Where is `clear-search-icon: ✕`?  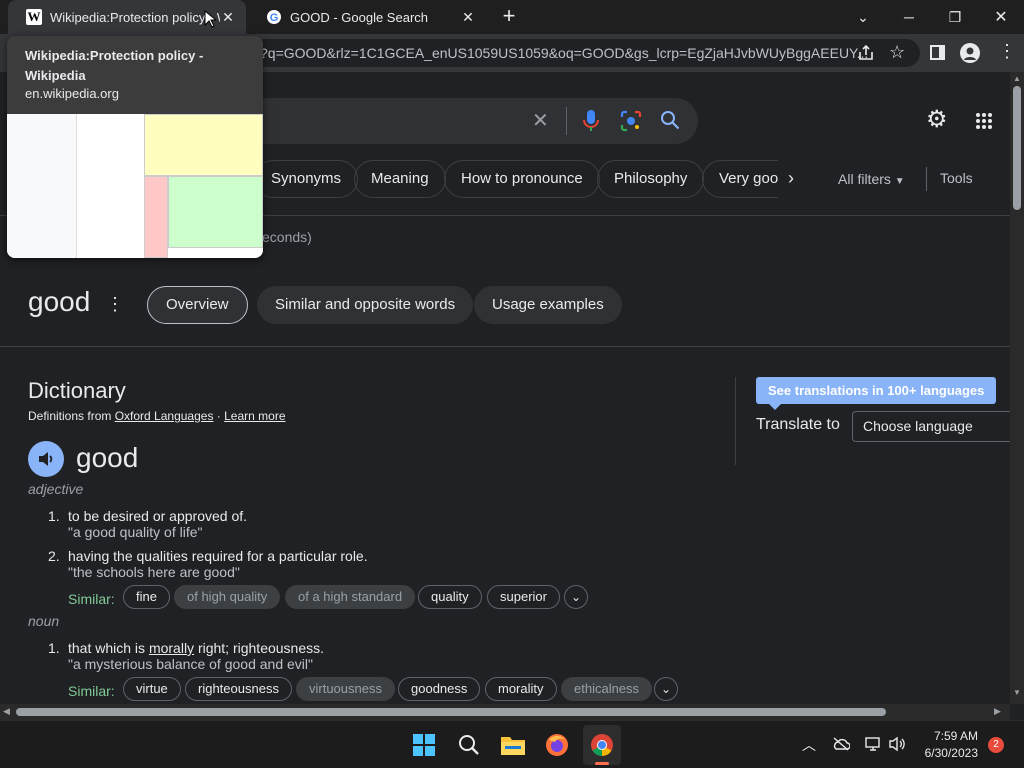 clear-search-icon: ✕ is located at coordinates (540, 120).